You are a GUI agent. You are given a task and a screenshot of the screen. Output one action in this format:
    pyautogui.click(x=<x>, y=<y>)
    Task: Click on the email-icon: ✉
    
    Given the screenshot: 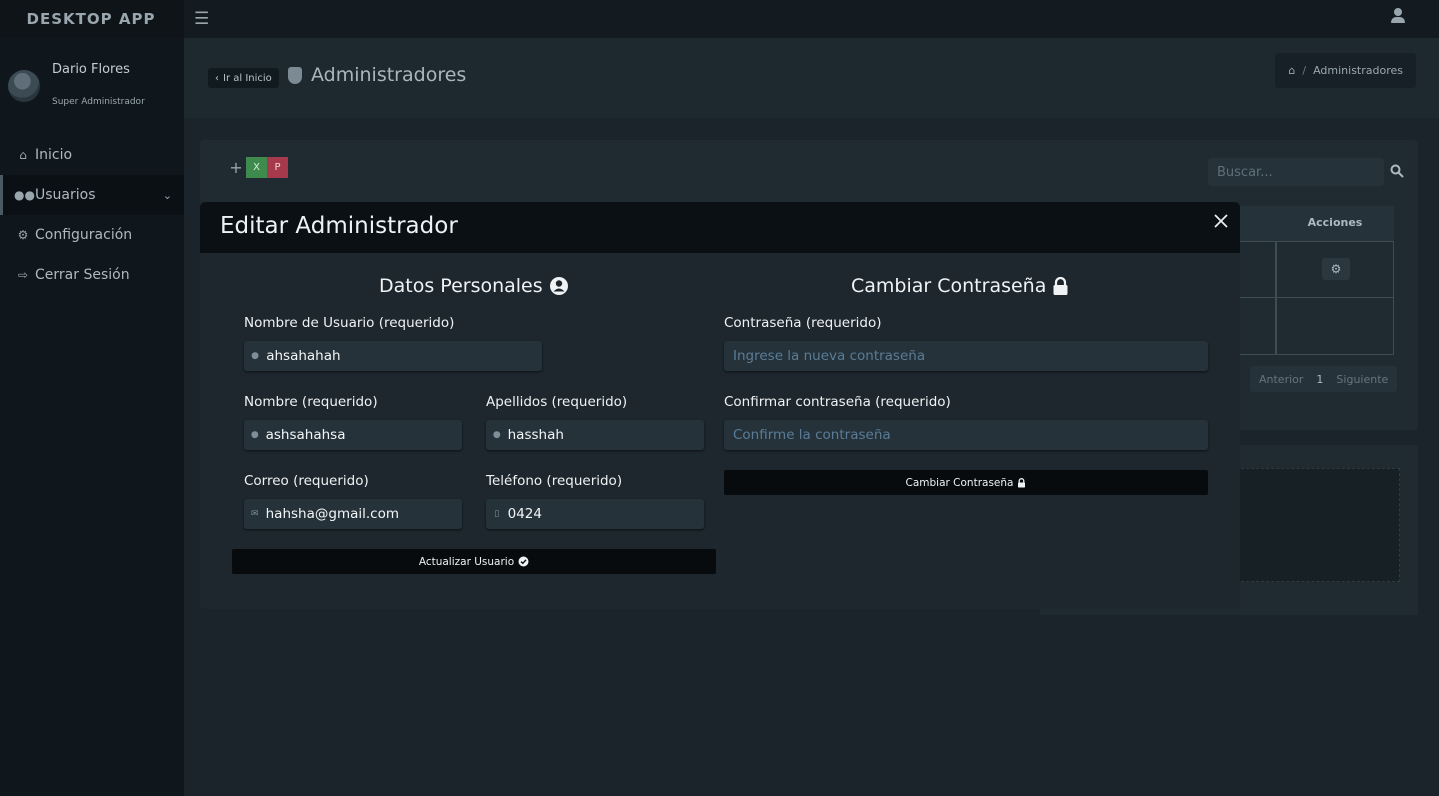 What is the action you would take?
    pyautogui.click(x=255, y=514)
    